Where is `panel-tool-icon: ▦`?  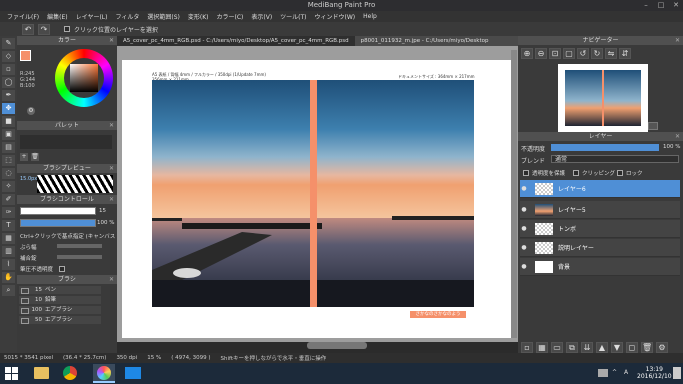
panel-tool-icon: ▦ is located at coordinates (8, 238).